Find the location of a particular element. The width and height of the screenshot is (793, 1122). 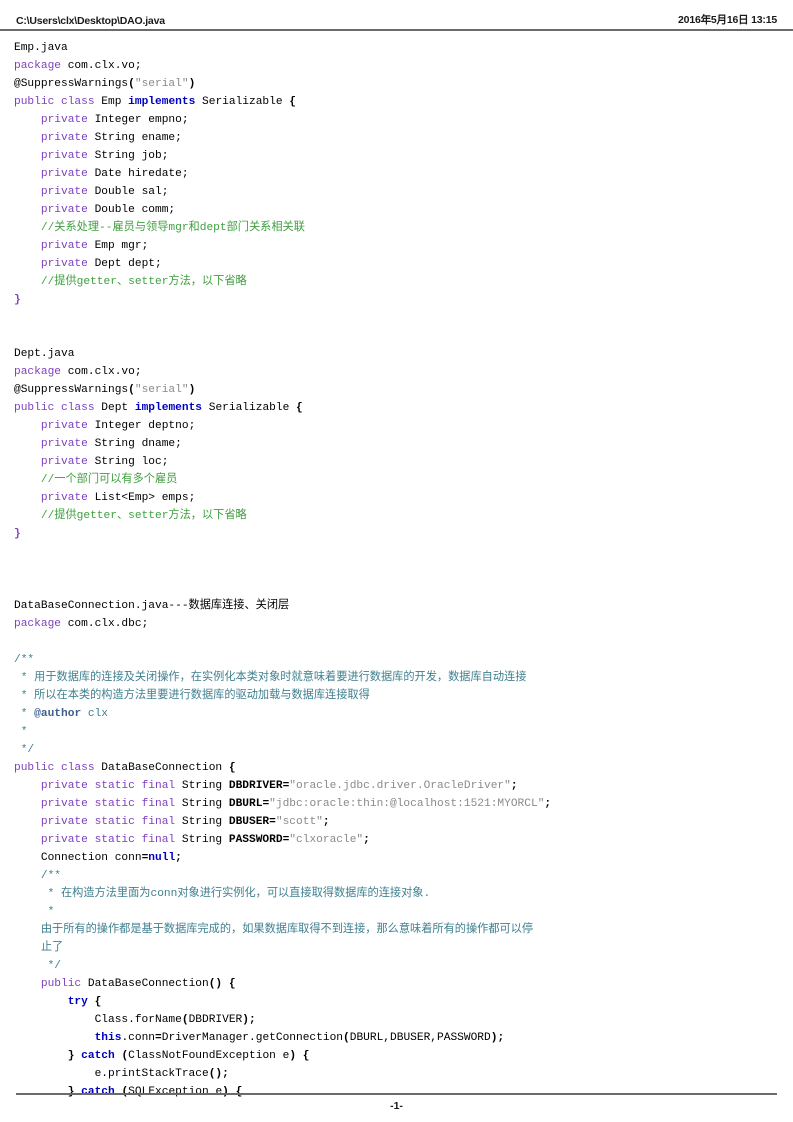

code-line: public class DataBaseConnection { is located at coordinates (396, 768).